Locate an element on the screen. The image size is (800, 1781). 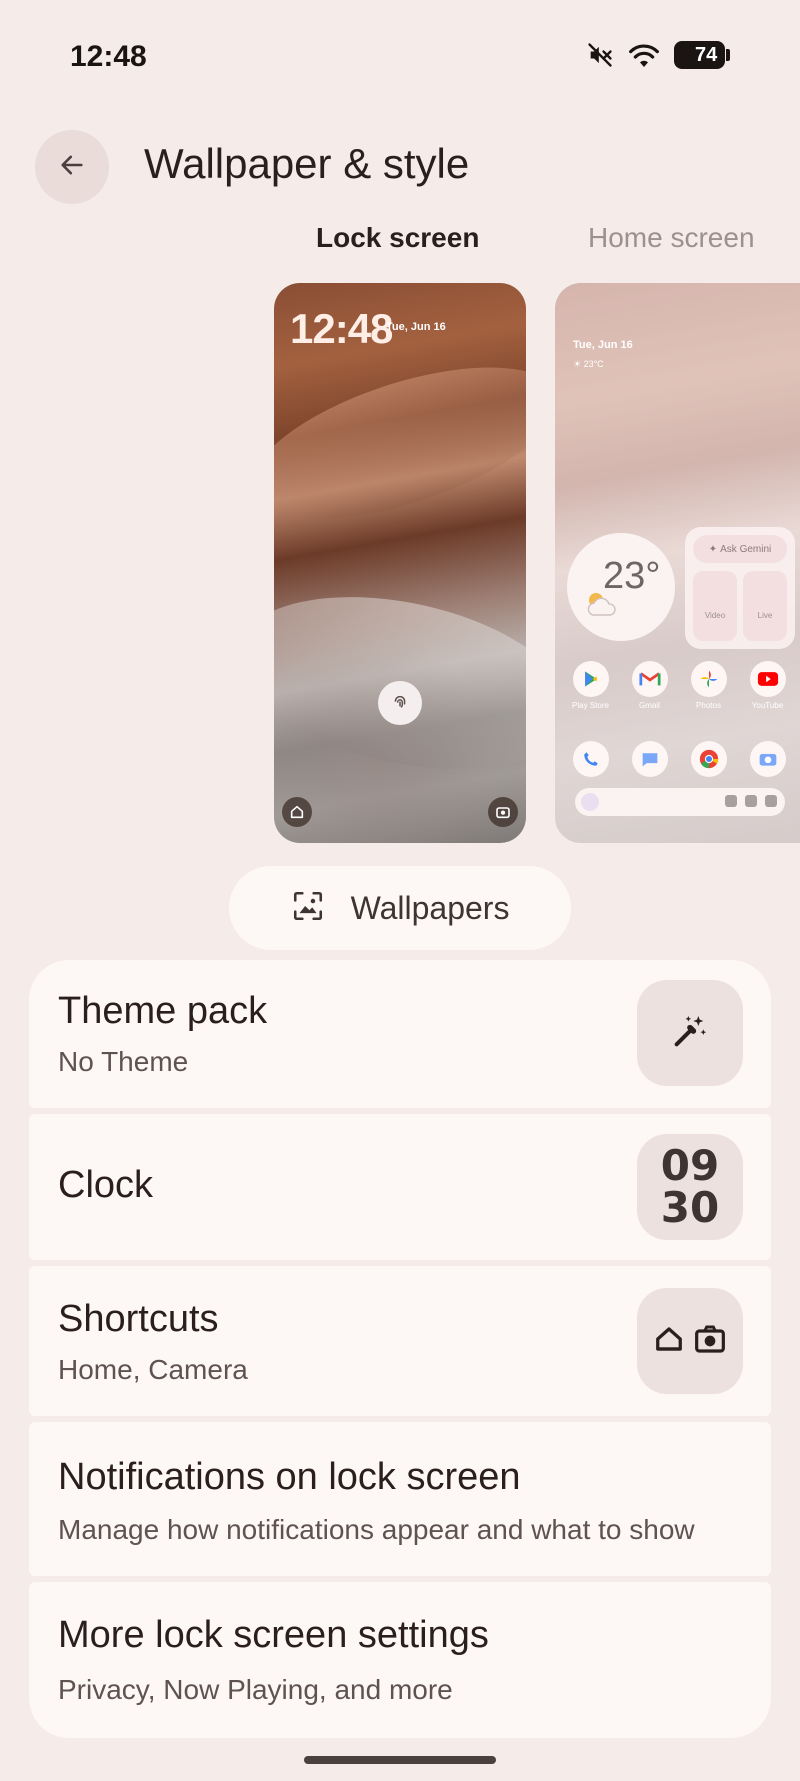
gemini-live: Live is located at coordinates (765, 606).